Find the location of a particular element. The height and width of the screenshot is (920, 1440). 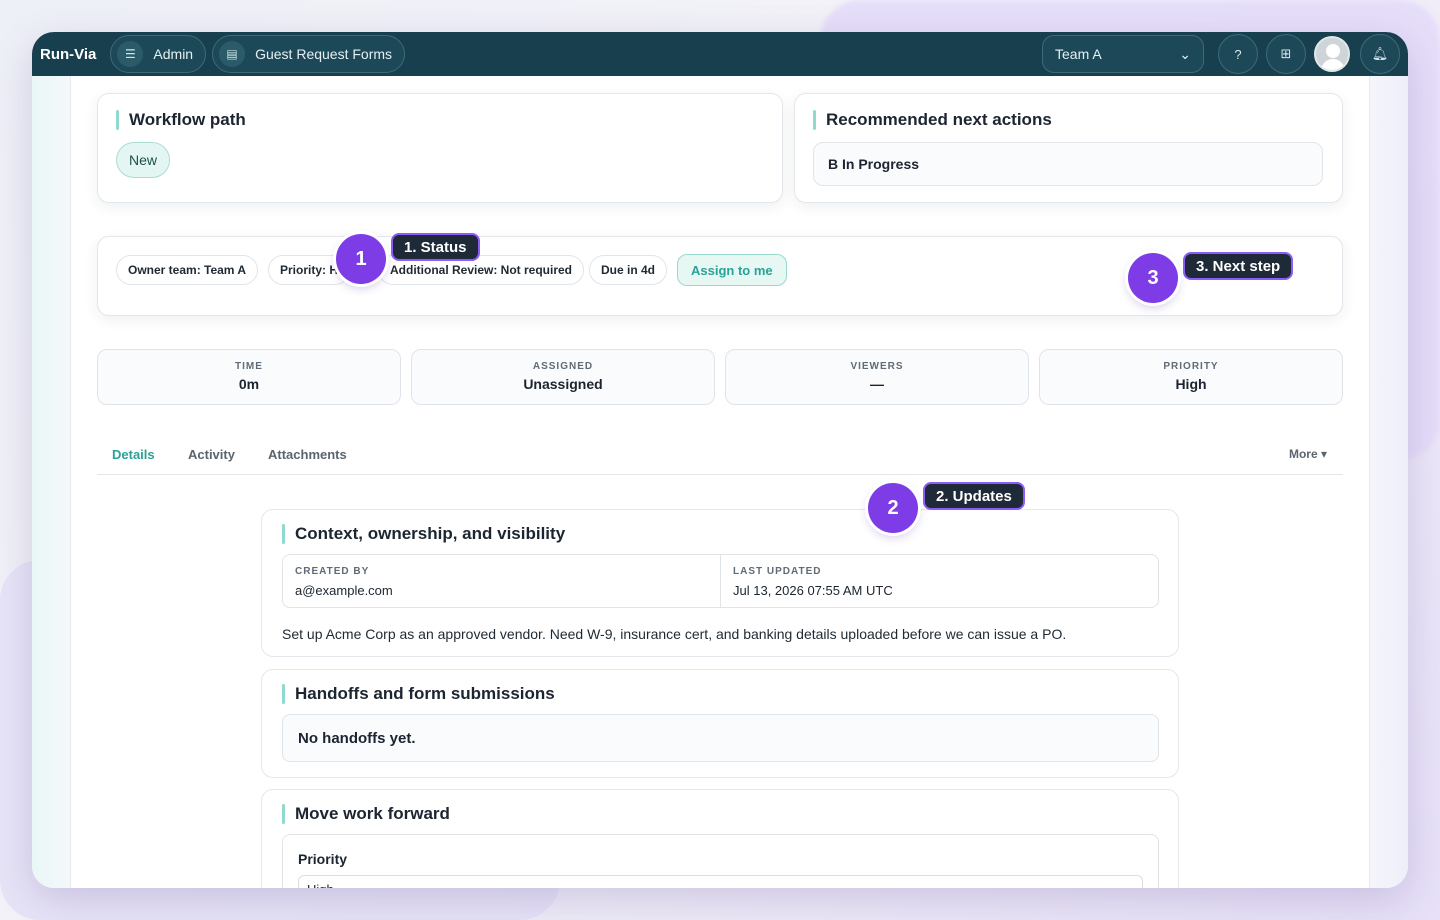

brand-logo: Run-Via is located at coordinates (68, 54).